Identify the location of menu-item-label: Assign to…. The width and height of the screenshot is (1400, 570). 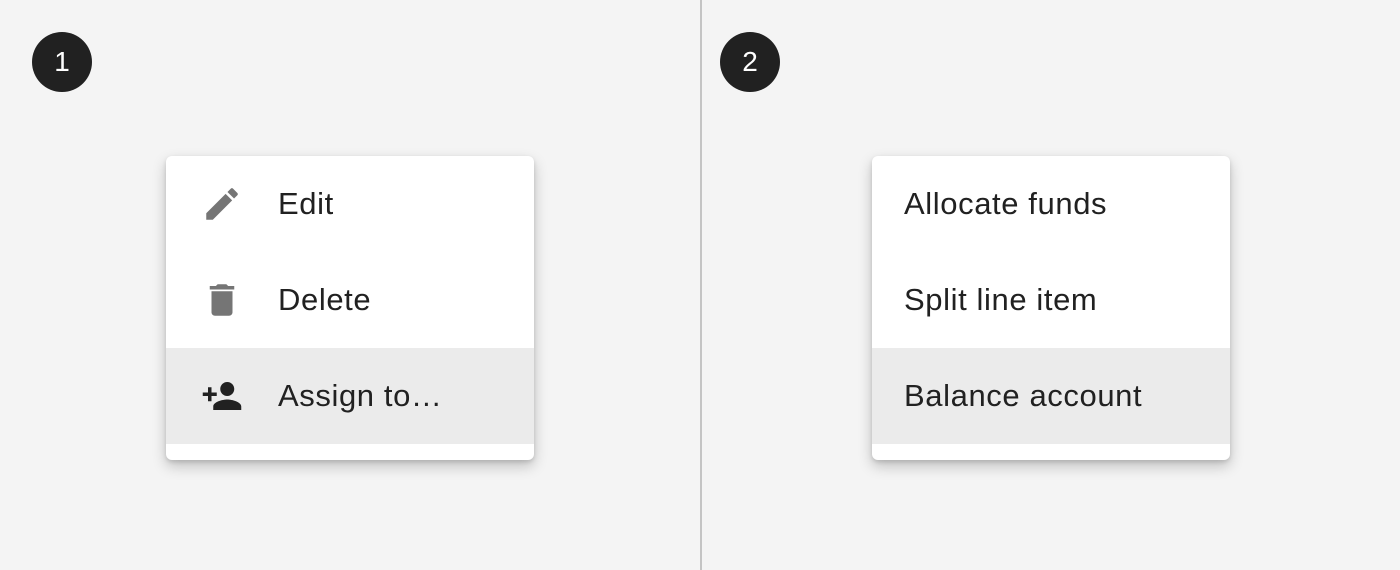
(360, 395).